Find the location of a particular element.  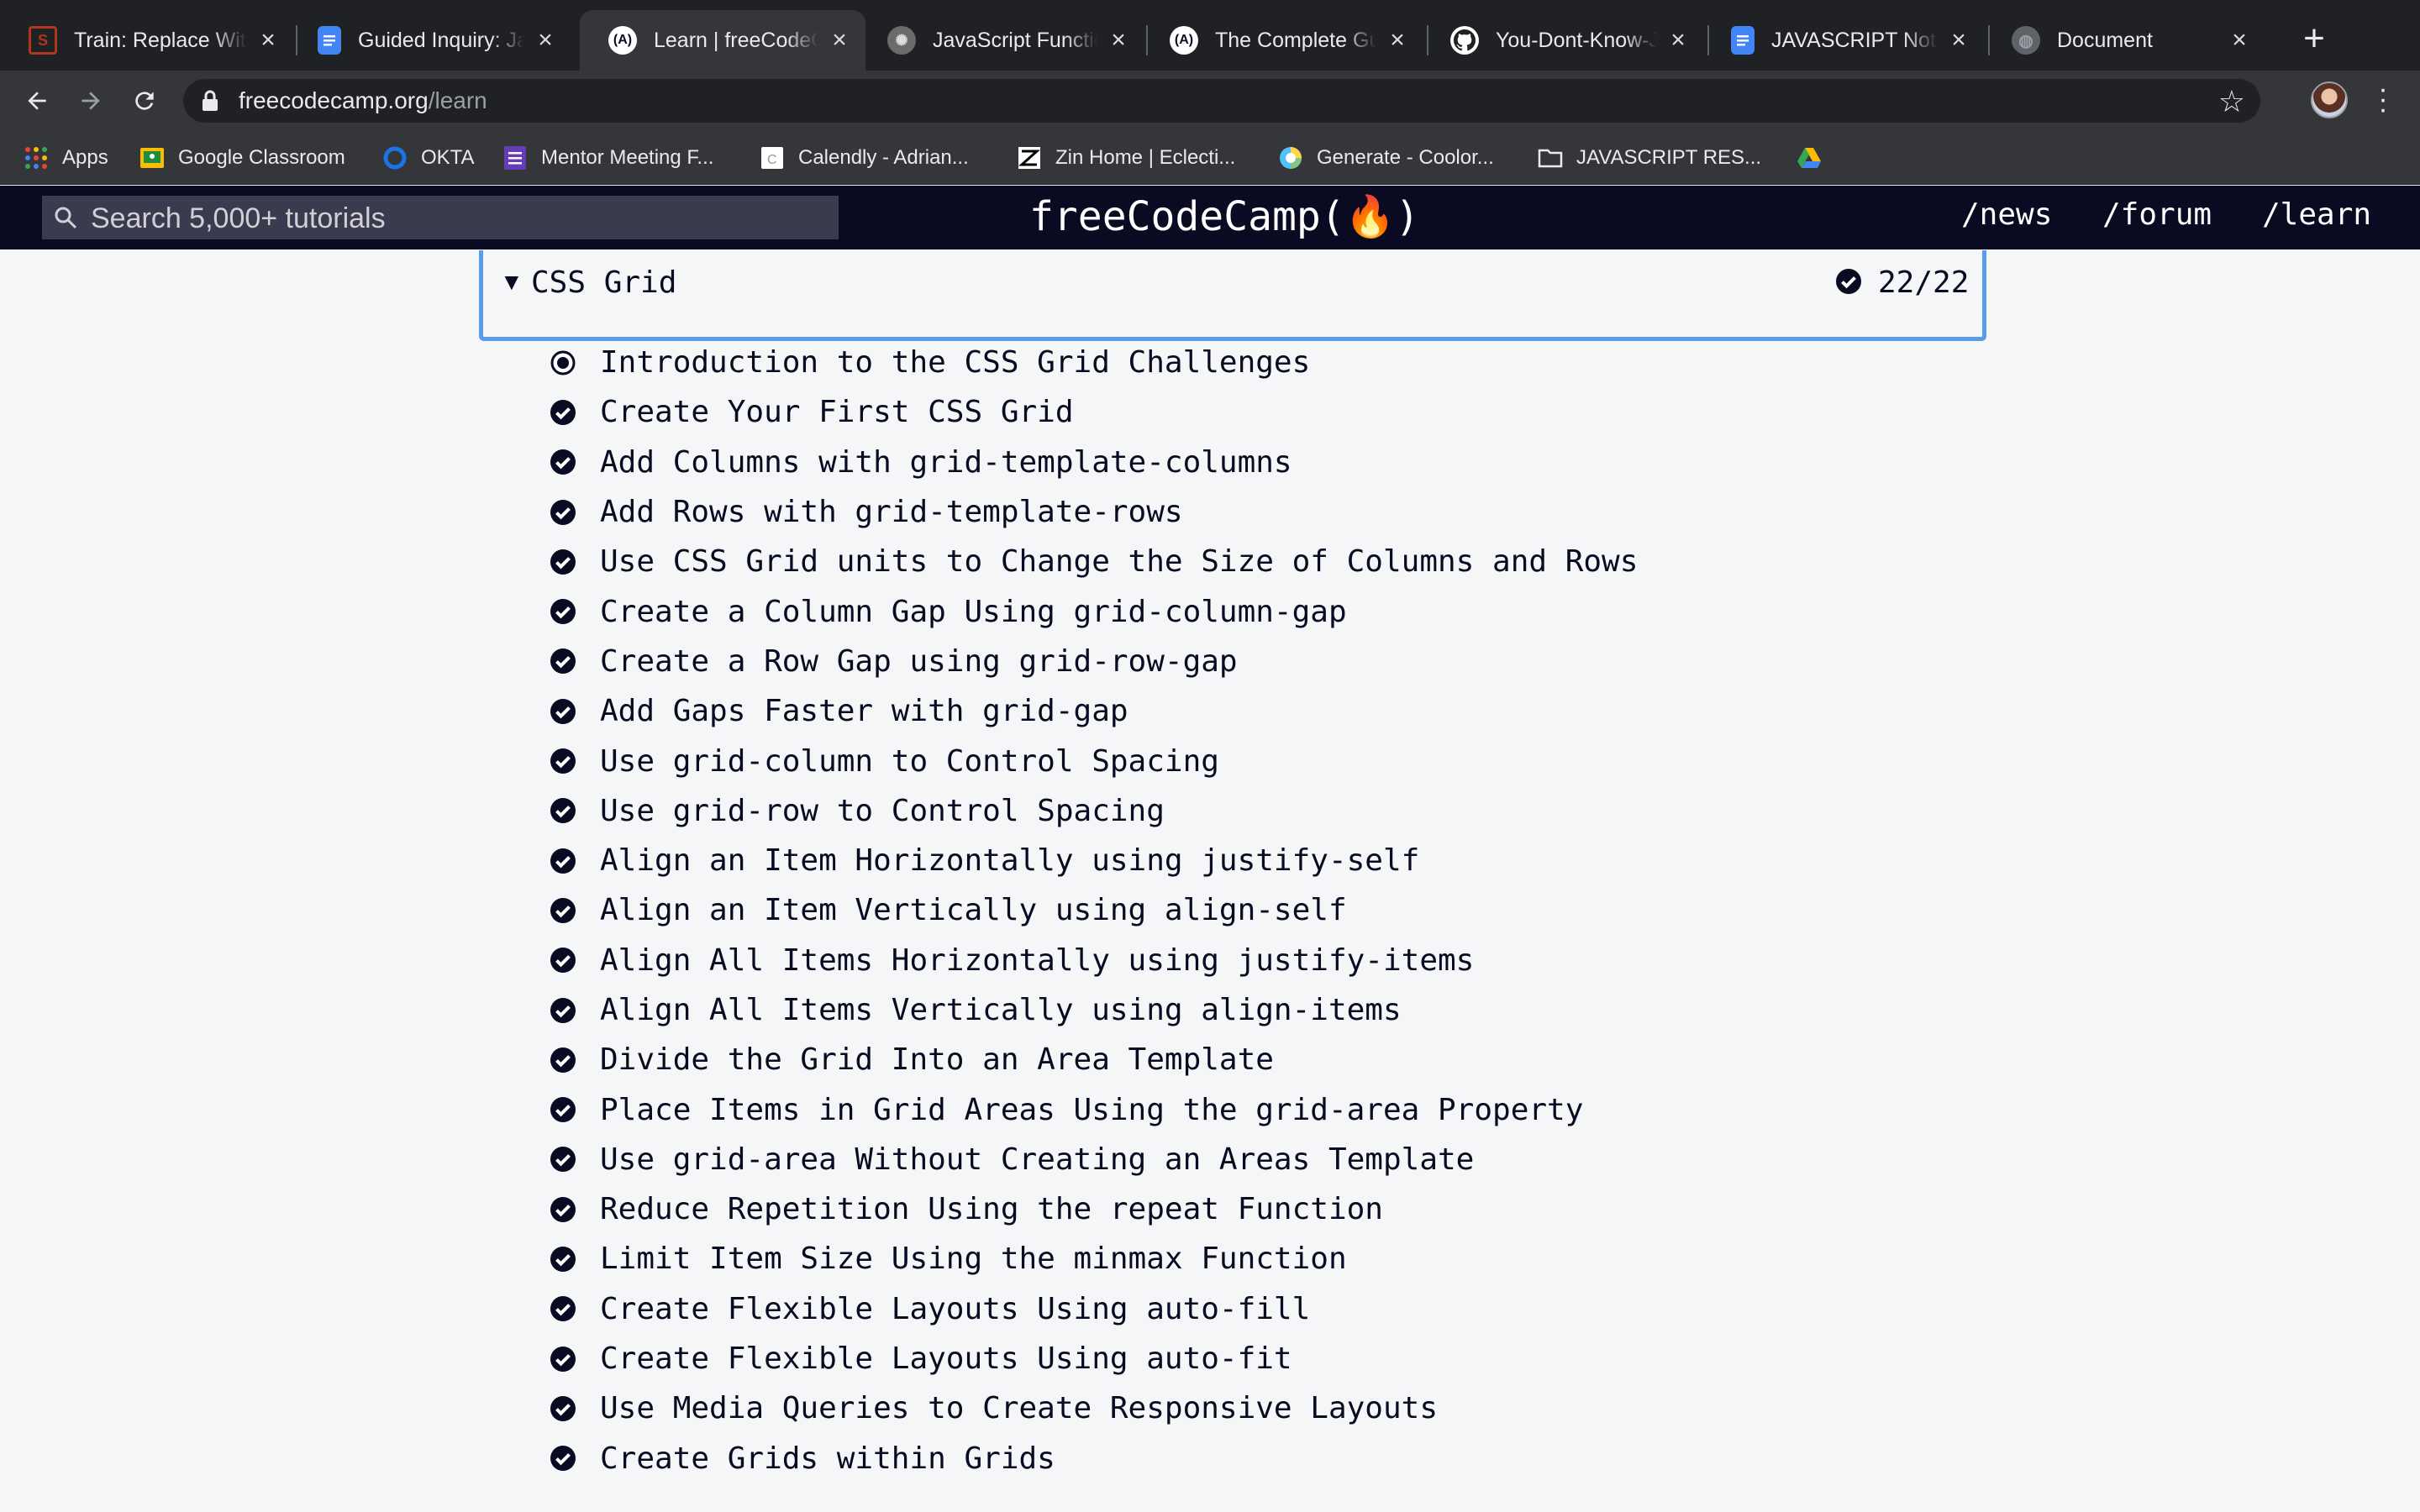

calendly-icon: C is located at coordinates (772, 158).